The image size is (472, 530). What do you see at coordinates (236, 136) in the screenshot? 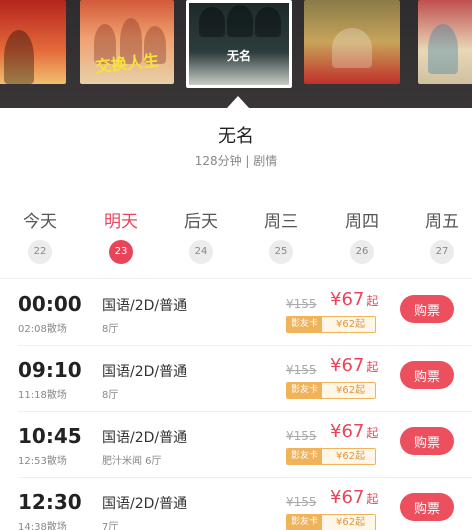
I see `film-title: 无名` at bounding box center [236, 136].